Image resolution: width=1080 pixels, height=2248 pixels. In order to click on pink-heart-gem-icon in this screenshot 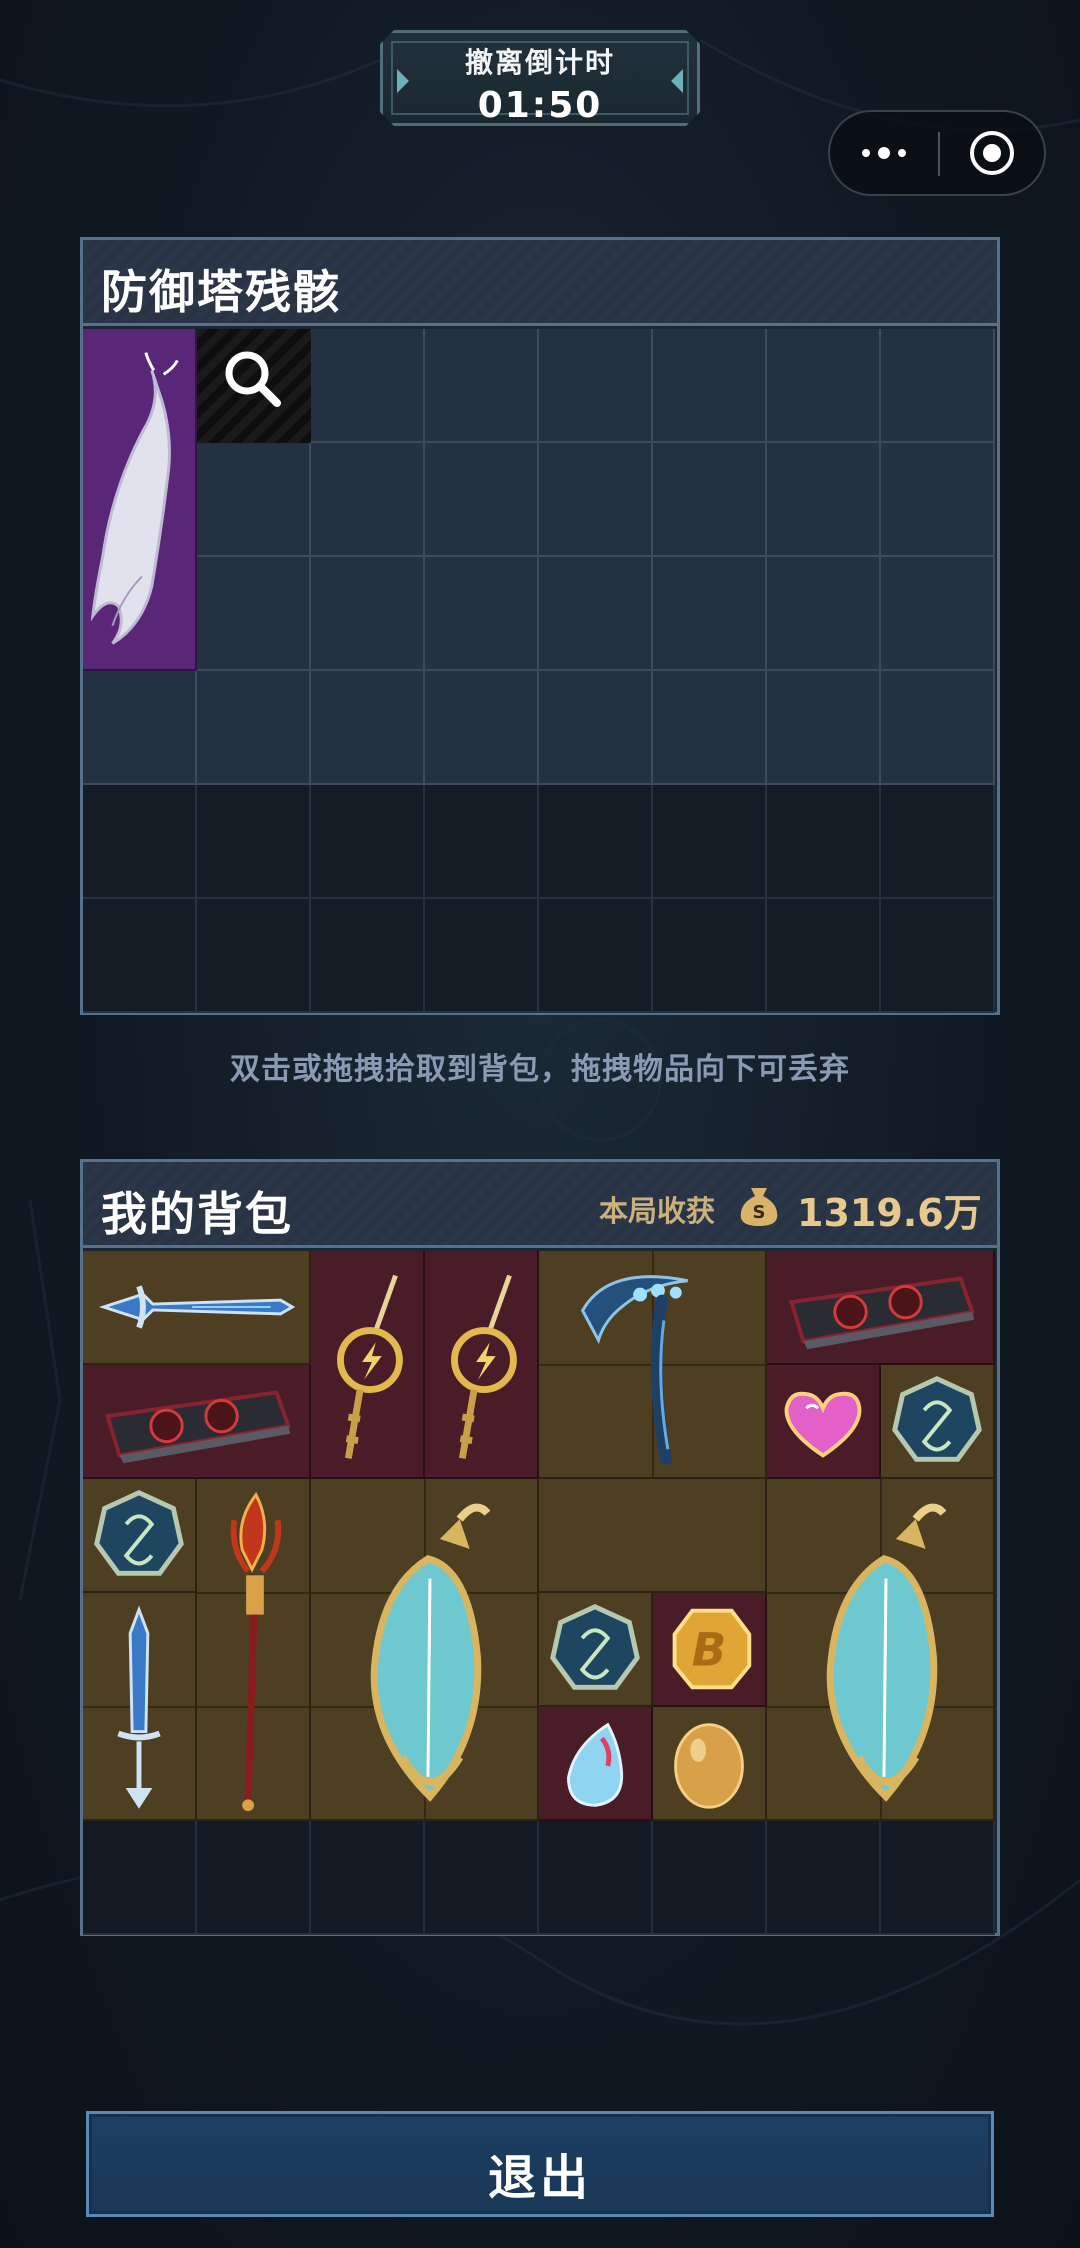, I will do `click(823, 1424)`.